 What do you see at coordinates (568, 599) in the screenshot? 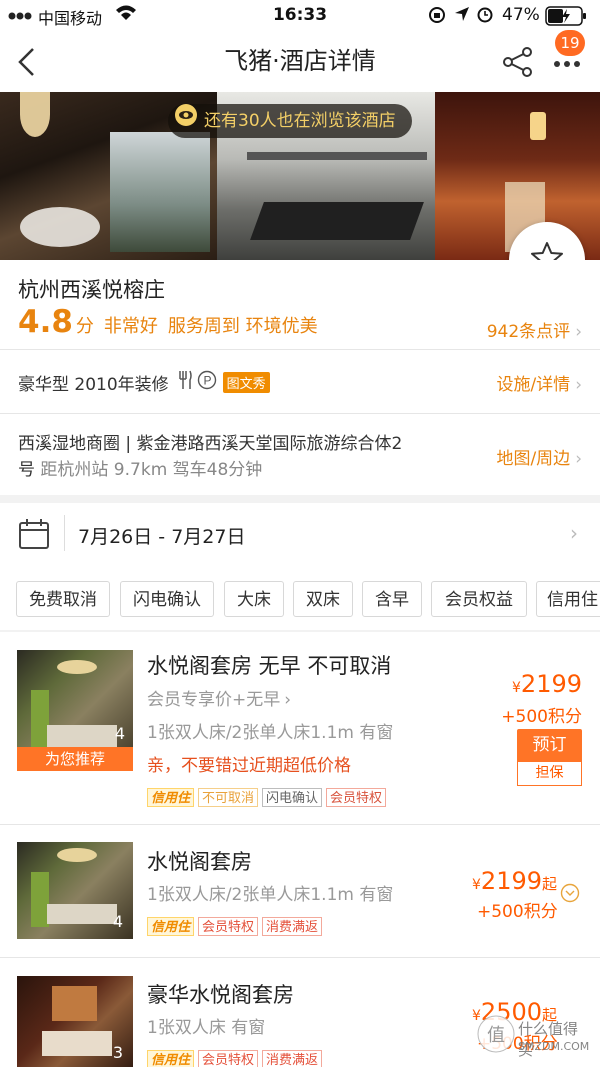
I see `filter-chip: 信用住` at bounding box center [568, 599].